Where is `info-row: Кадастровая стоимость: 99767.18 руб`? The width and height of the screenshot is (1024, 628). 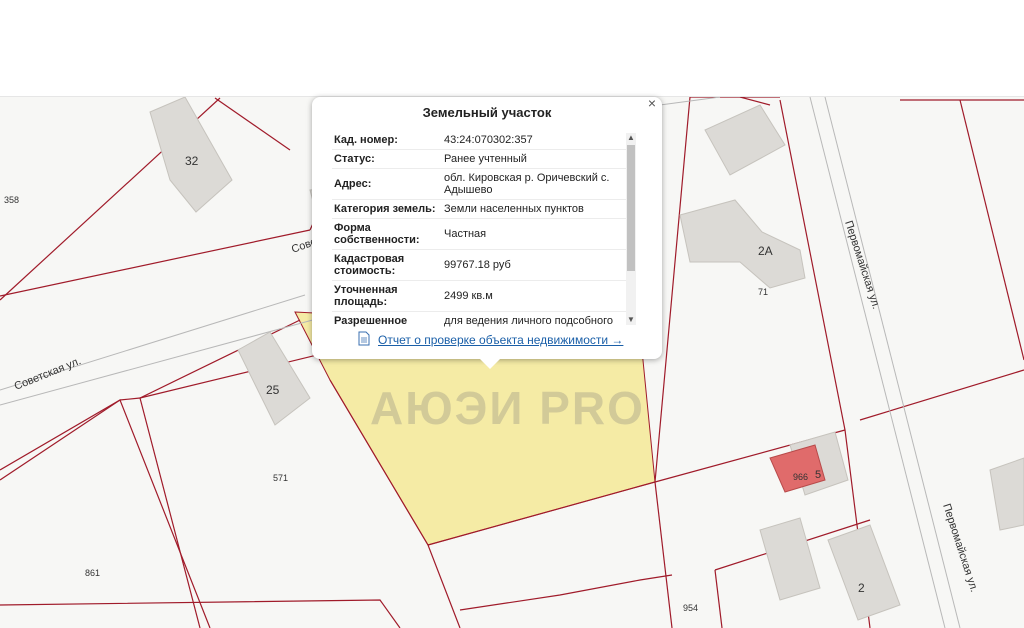 info-row: Кадастровая стоимость: 99767.18 руб is located at coordinates (482, 265).